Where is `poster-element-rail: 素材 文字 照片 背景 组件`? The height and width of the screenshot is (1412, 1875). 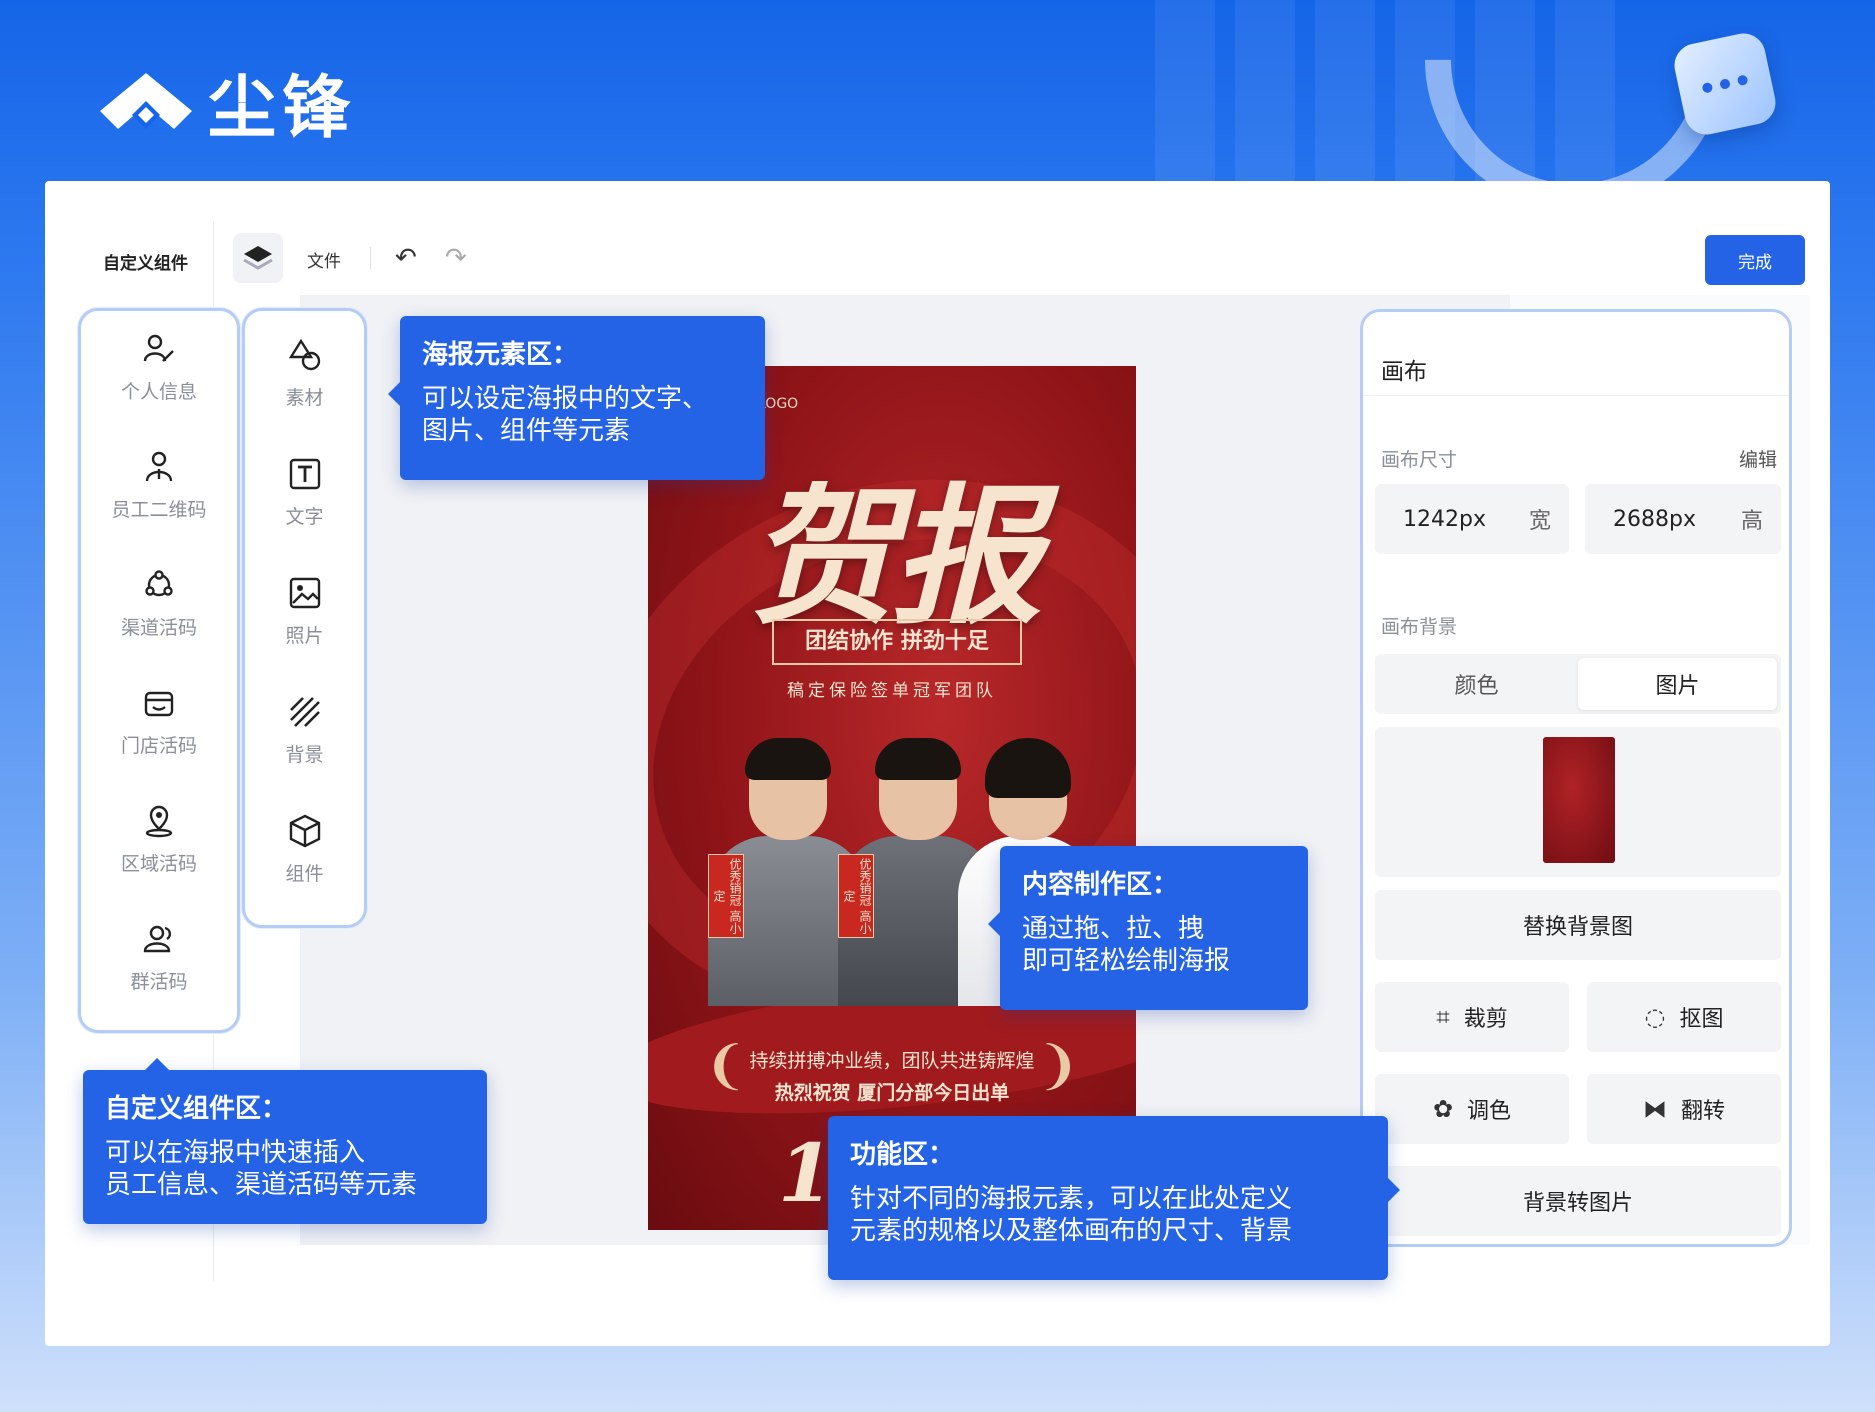 poster-element-rail: 素材 文字 照片 背景 组件 is located at coordinates (304, 618).